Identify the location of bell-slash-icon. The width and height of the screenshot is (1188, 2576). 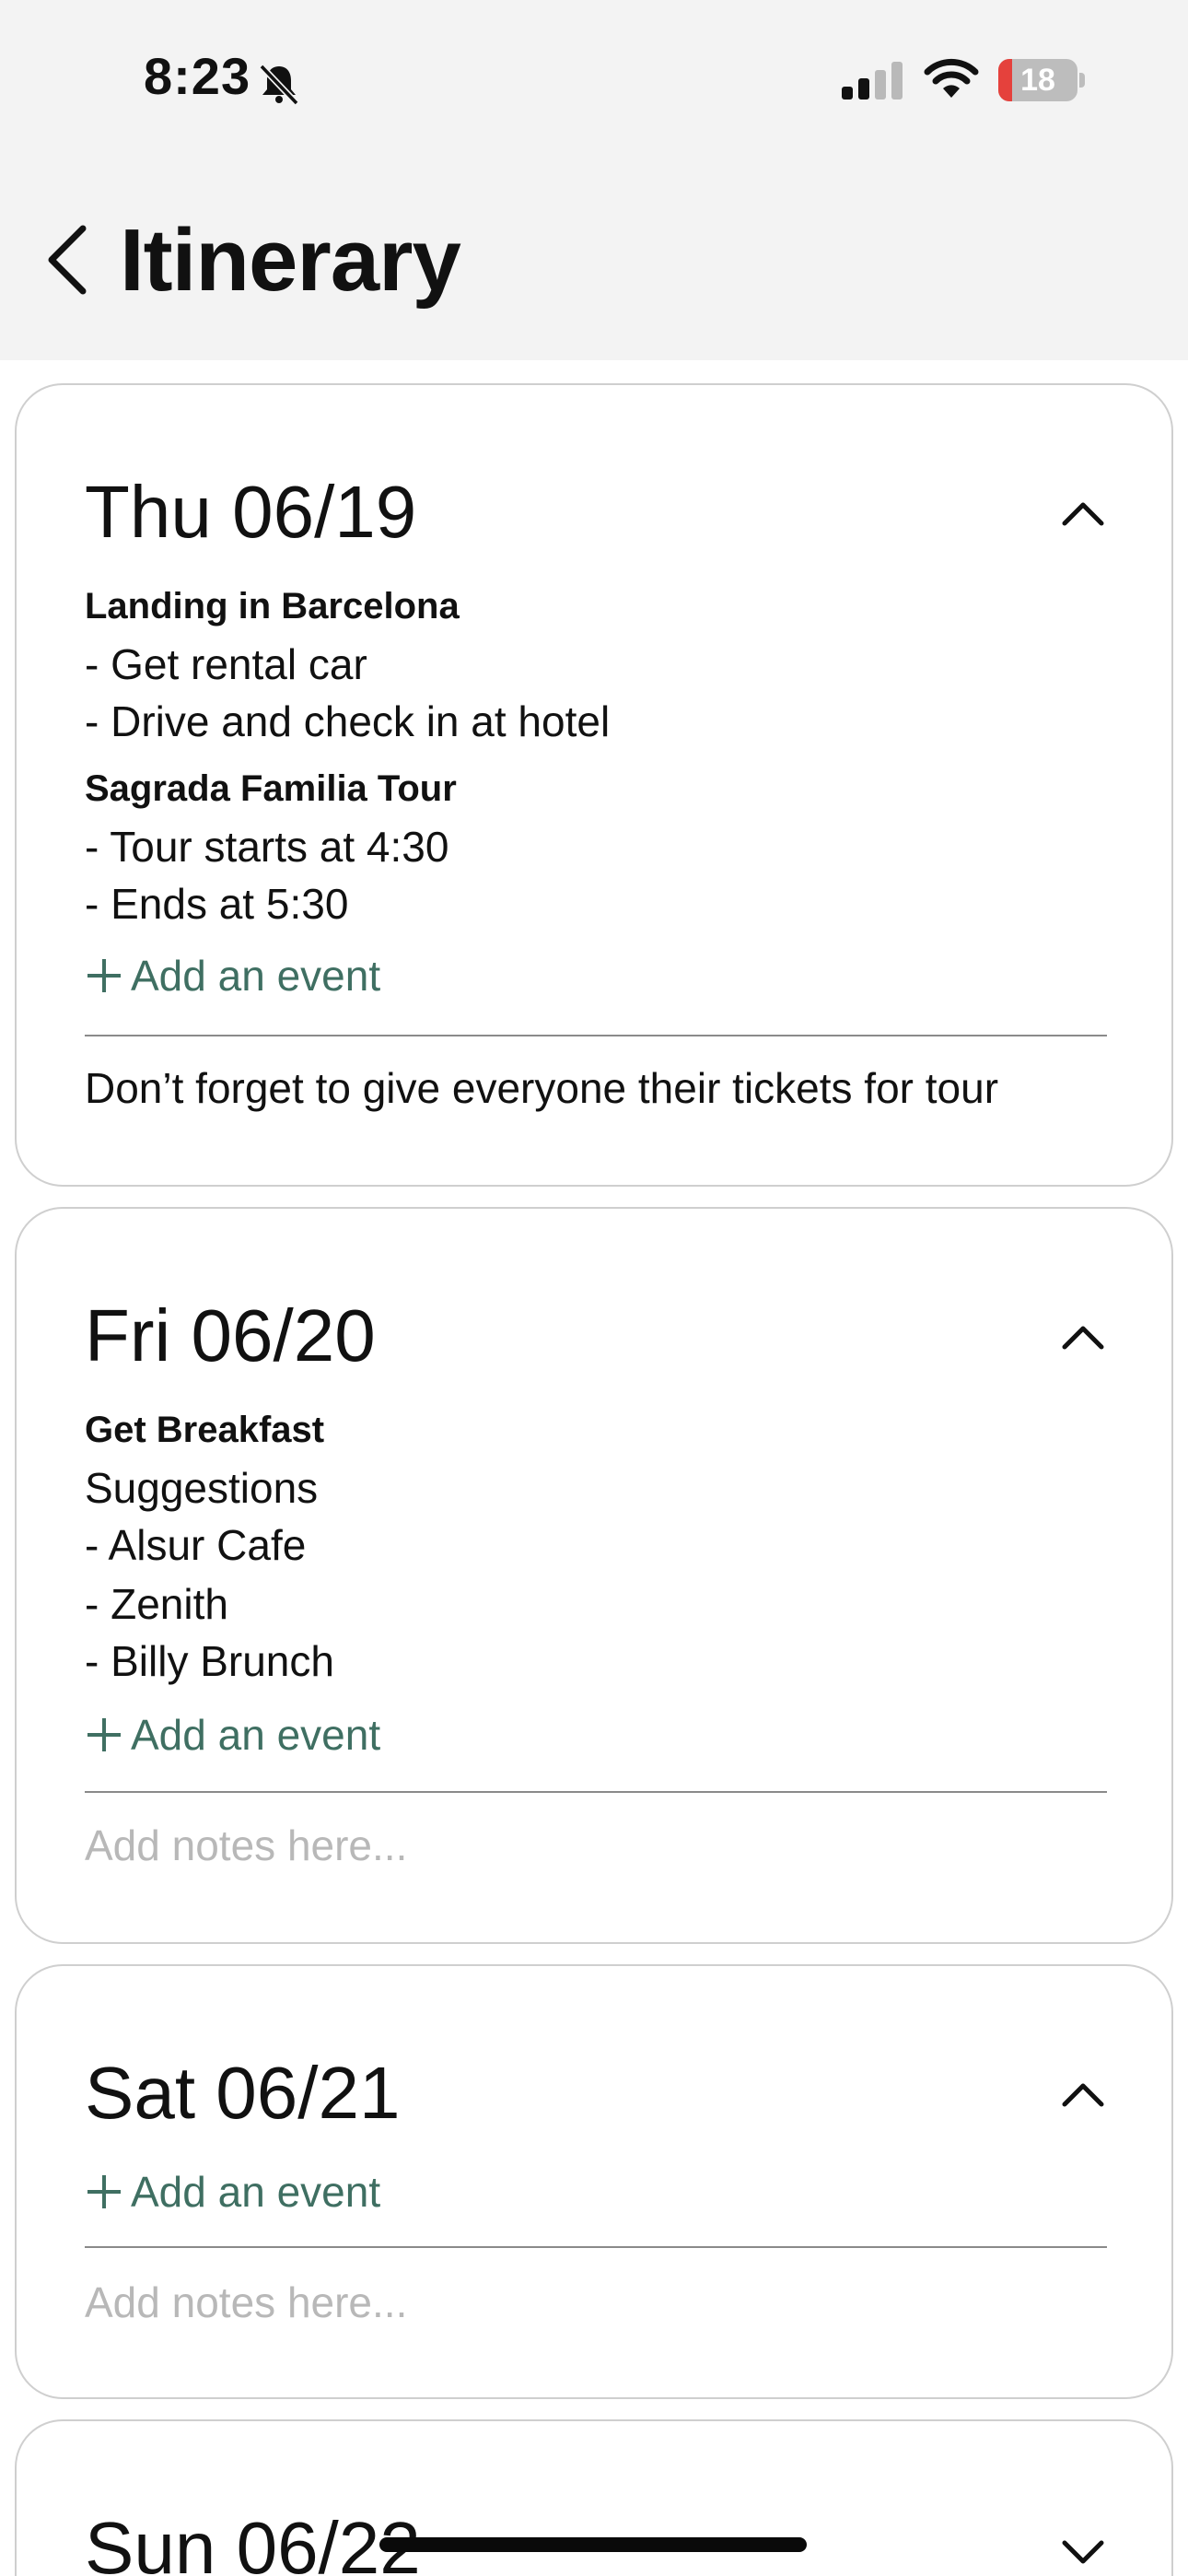
(279, 85).